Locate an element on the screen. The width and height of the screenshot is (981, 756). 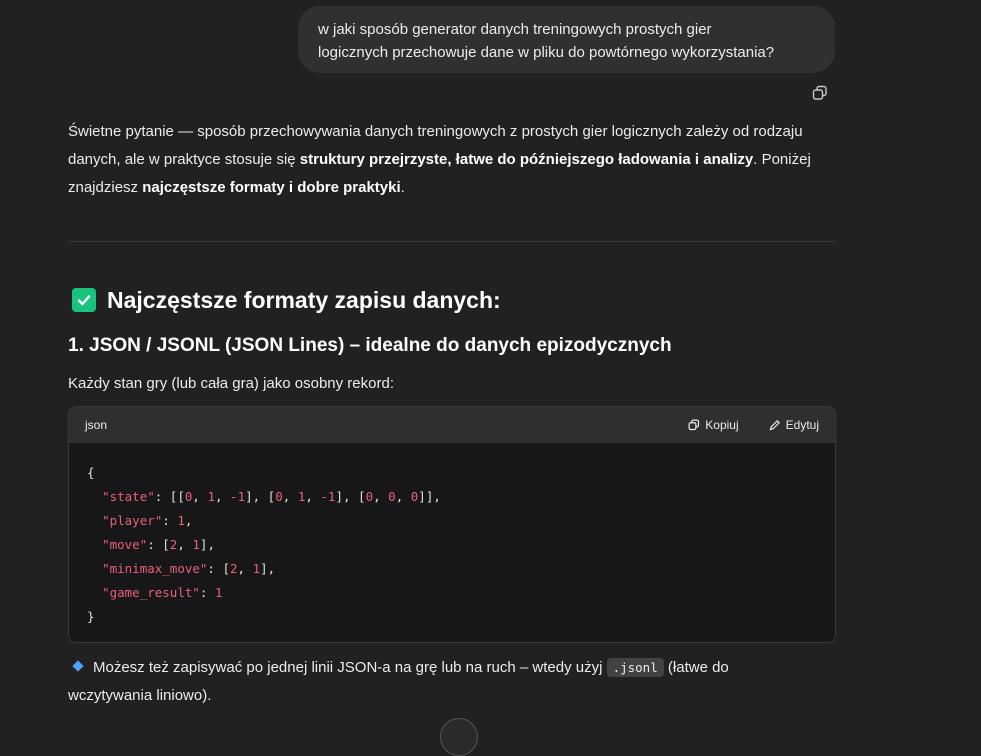
code-line: } is located at coordinates (91, 616).